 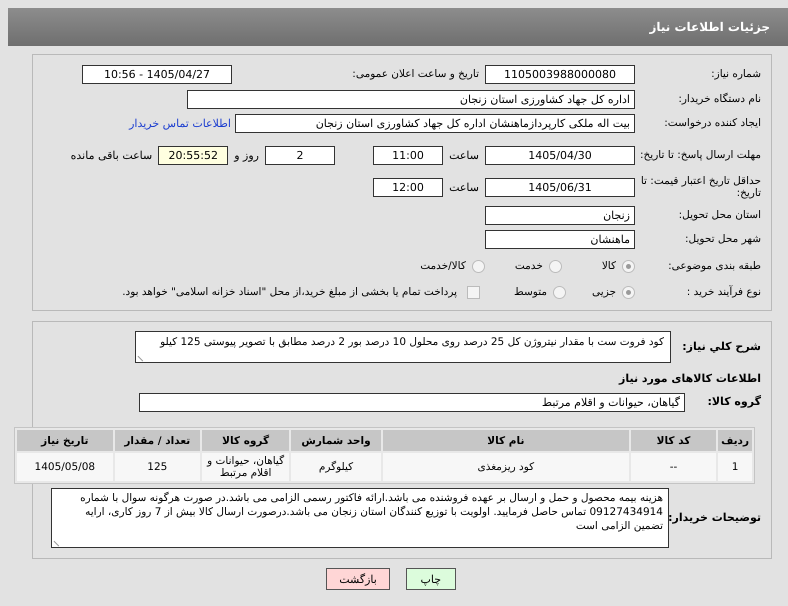 What do you see at coordinates (452, 266) in the screenshot?
I see `category-radio: کالا/خدمت` at bounding box center [452, 266].